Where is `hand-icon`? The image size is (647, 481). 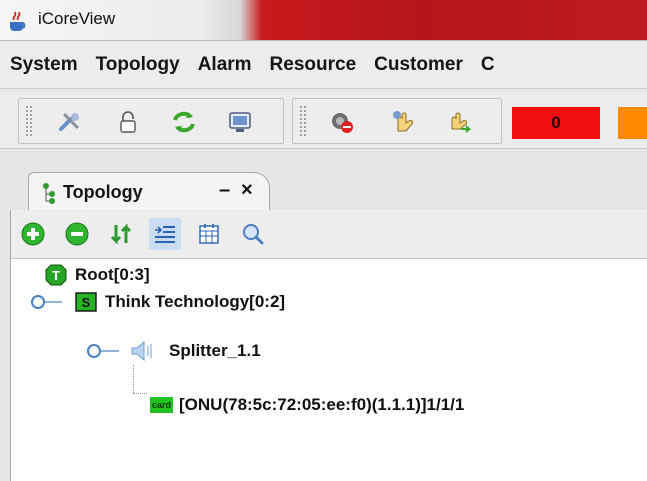 hand-icon is located at coordinates (403, 121).